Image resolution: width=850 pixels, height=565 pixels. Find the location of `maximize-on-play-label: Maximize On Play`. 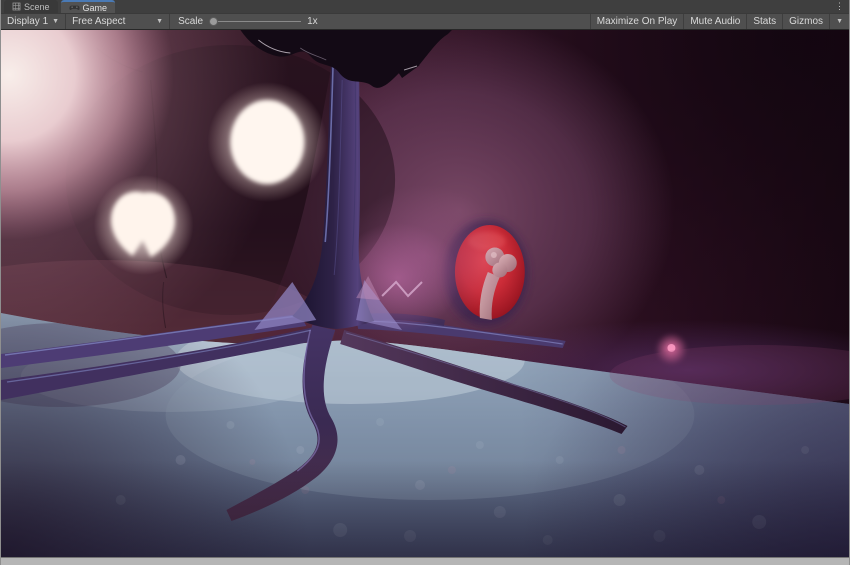

maximize-on-play-label: Maximize On Play is located at coordinates (637, 21).